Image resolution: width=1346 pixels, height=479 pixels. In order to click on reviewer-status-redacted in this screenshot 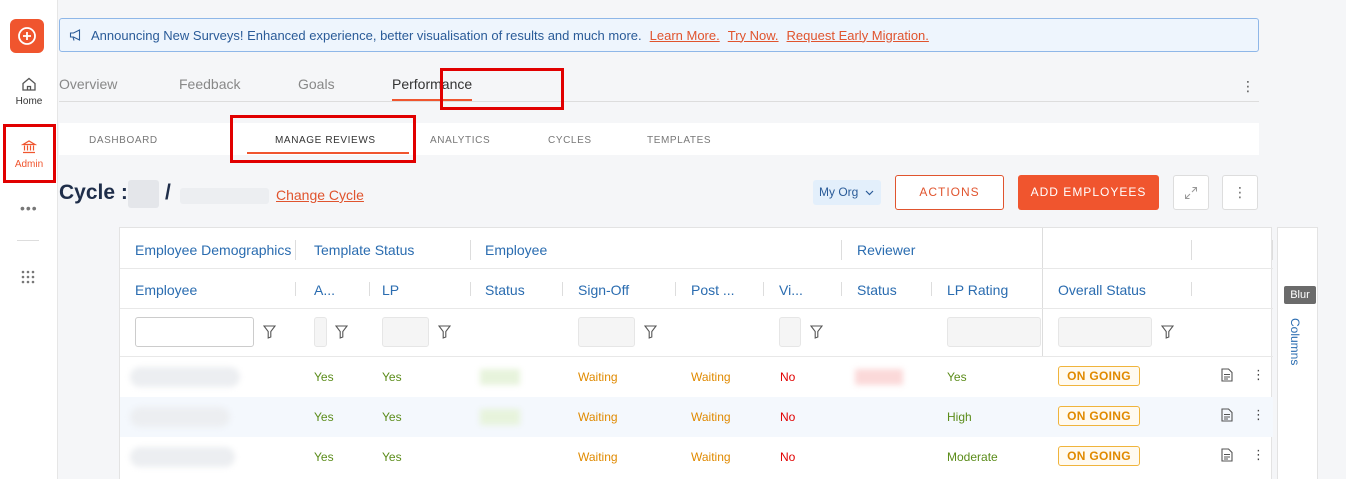, I will do `click(879, 377)`.